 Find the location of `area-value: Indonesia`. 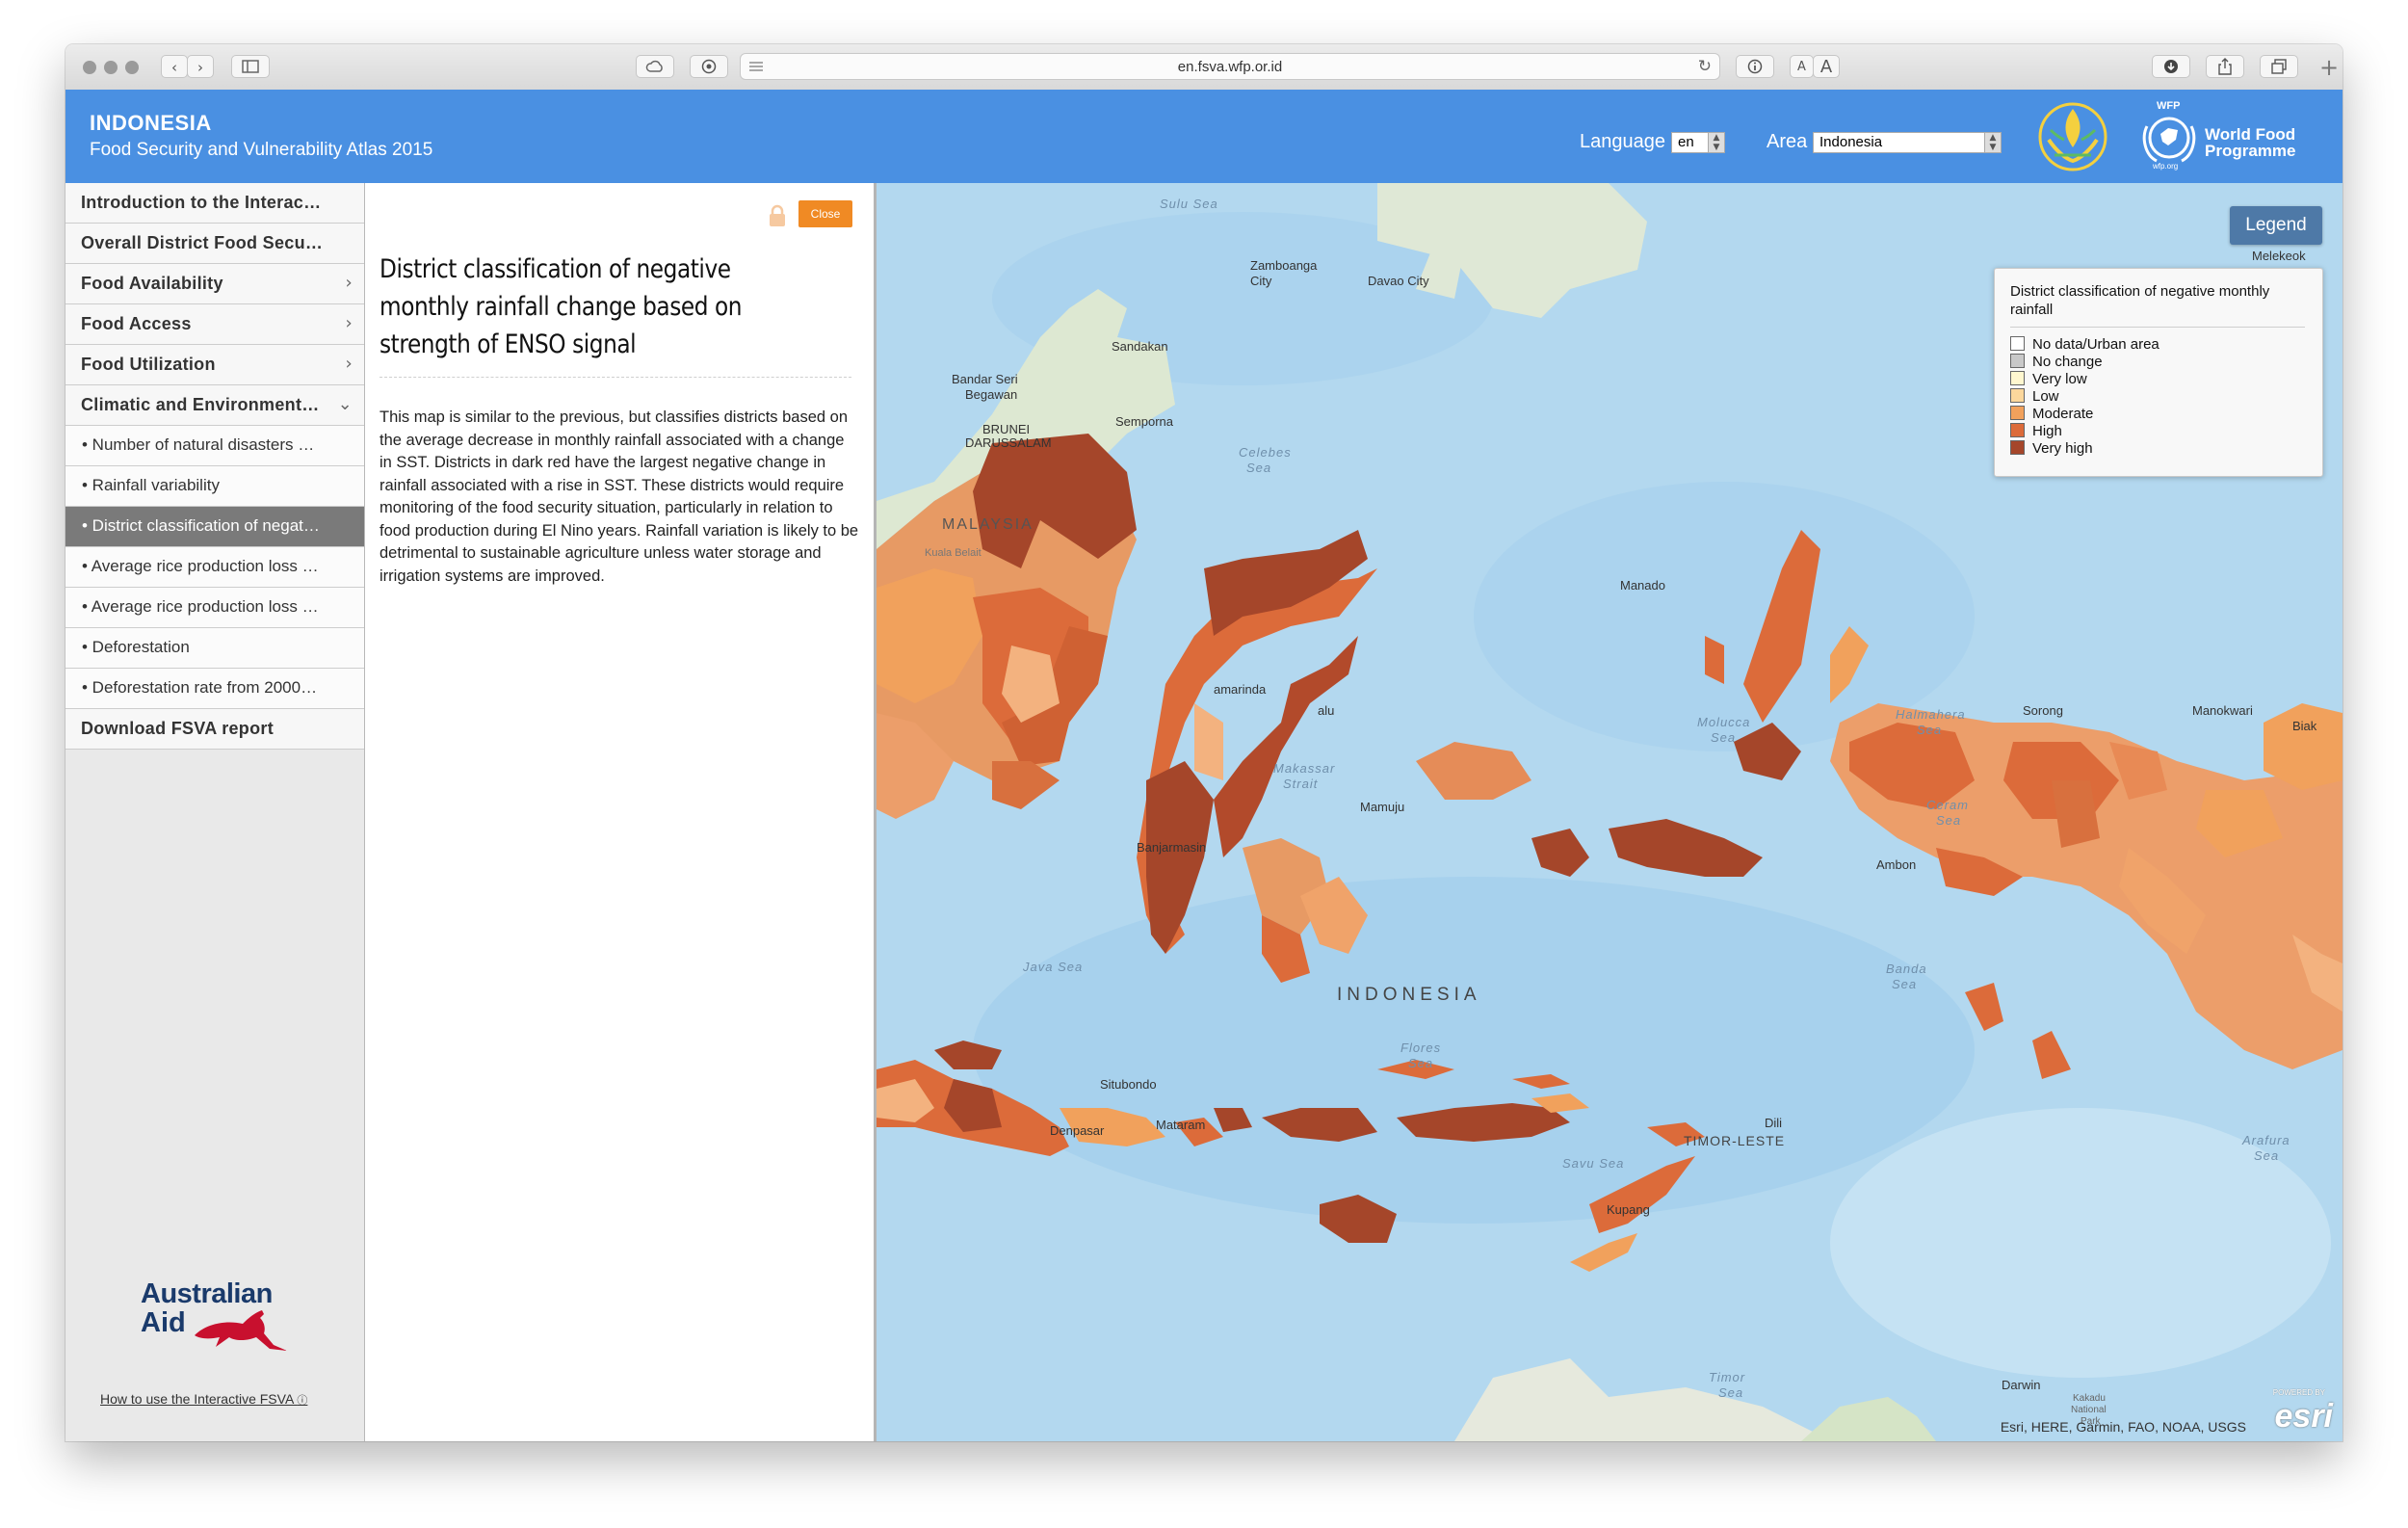

area-value: Indonesia is located at coordinates (1851, 142).